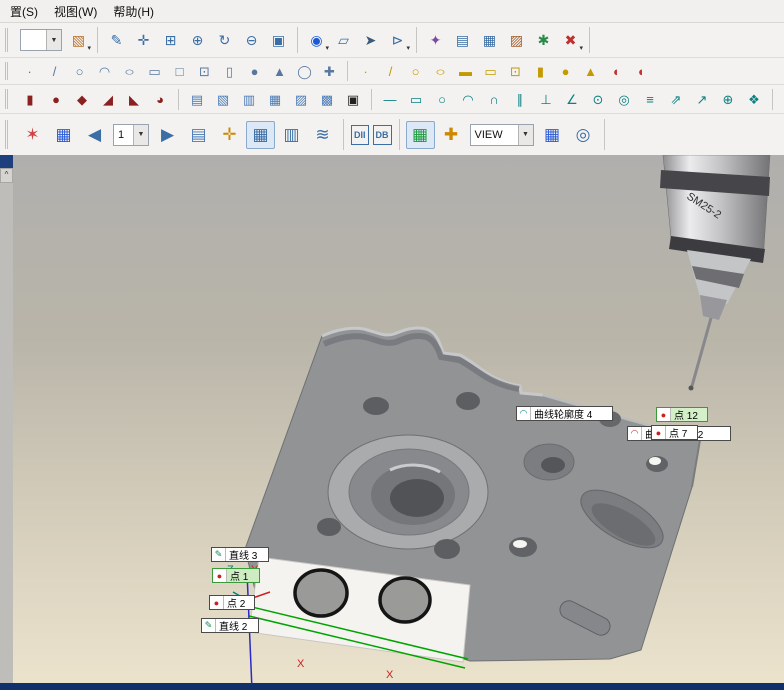 This screenshot has height=690, width=784. What do you see at coordinates (549, 462) in the screenshot?
I see `counterbore-hole` at bounding box center [549, 462].